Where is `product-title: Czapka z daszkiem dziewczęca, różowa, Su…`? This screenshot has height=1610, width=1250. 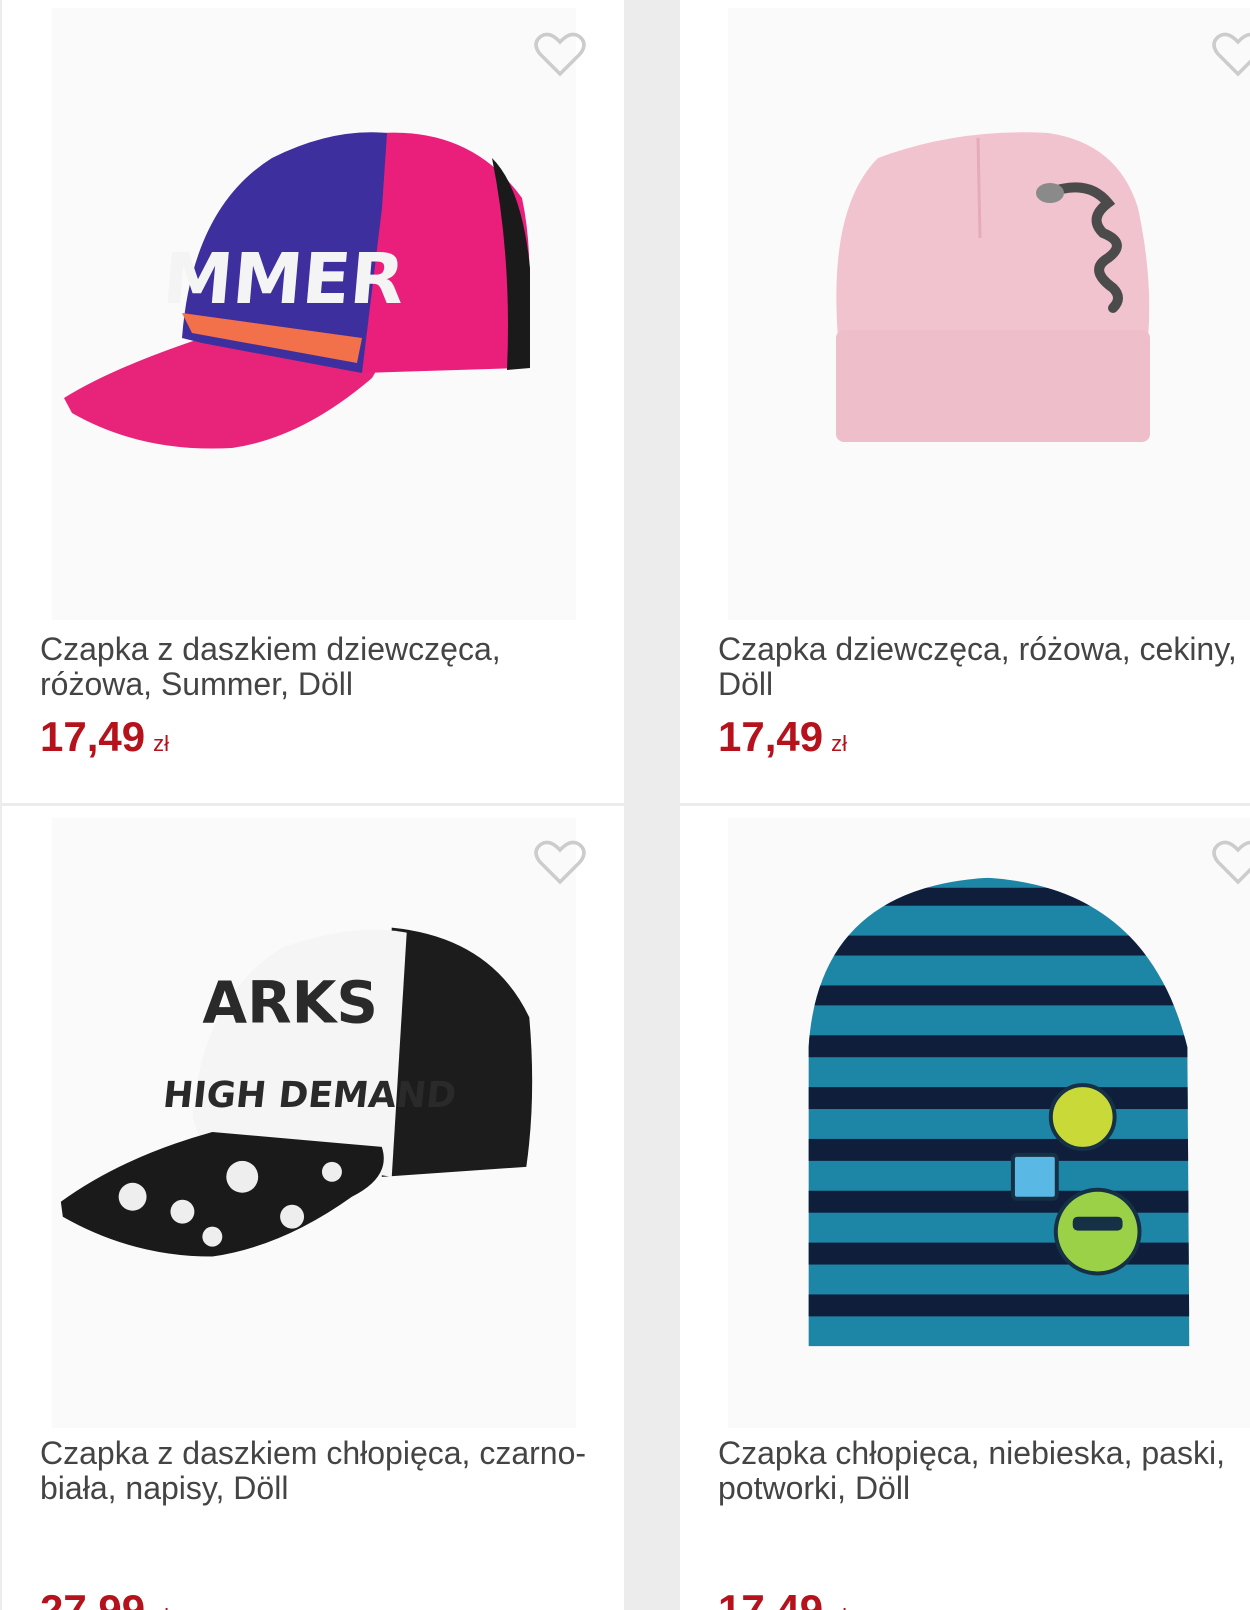
product-title: Czapka z daszkiem dziewczęca, różowa, Su… is located at coordinates (320, 667).